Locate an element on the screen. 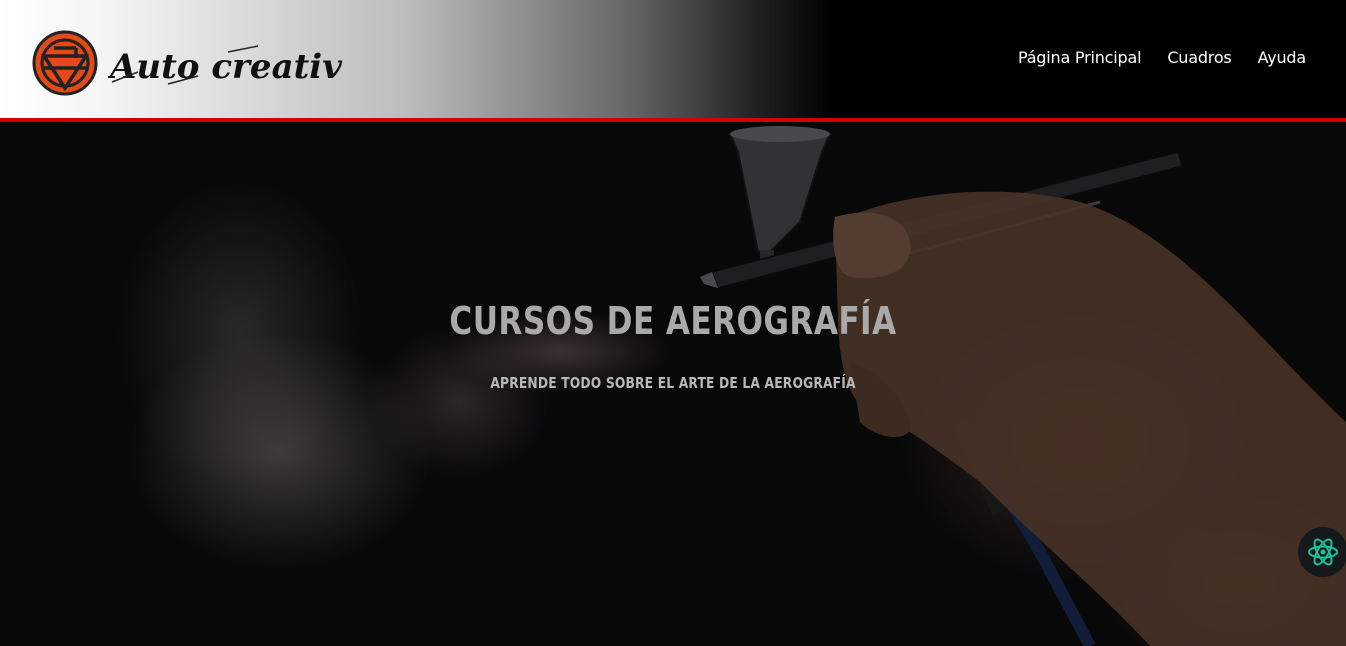 The width and height of the screenshot is (1346, 646). logo-wordmark-text: Auto creativo is located at coordinates (225, 67).